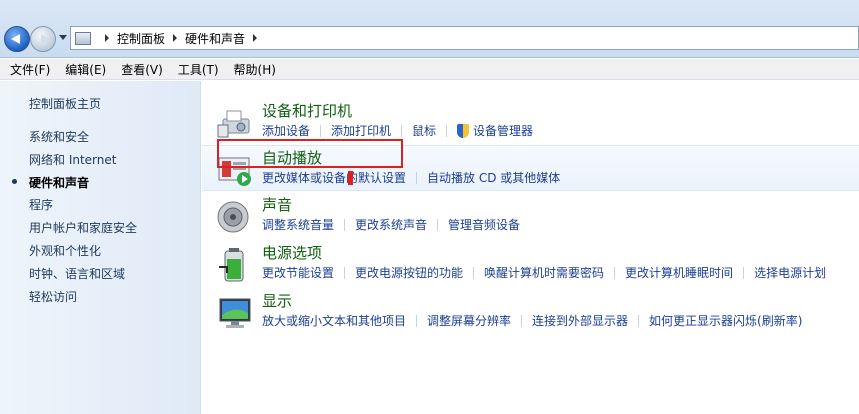 The height and width of the screenshot is (414, 859). Describe the element at coordinates (235, 217) in the screenshot. I see `speaker-icon` at that location.